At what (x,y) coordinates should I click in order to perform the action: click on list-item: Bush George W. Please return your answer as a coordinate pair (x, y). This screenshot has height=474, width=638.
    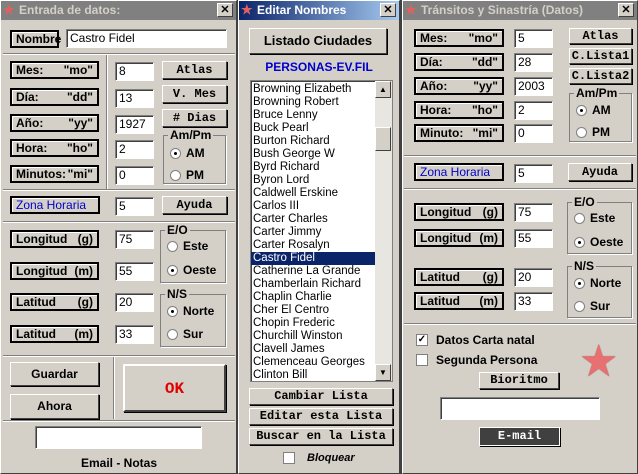
    Looking at the image, I should click on (313, 154).